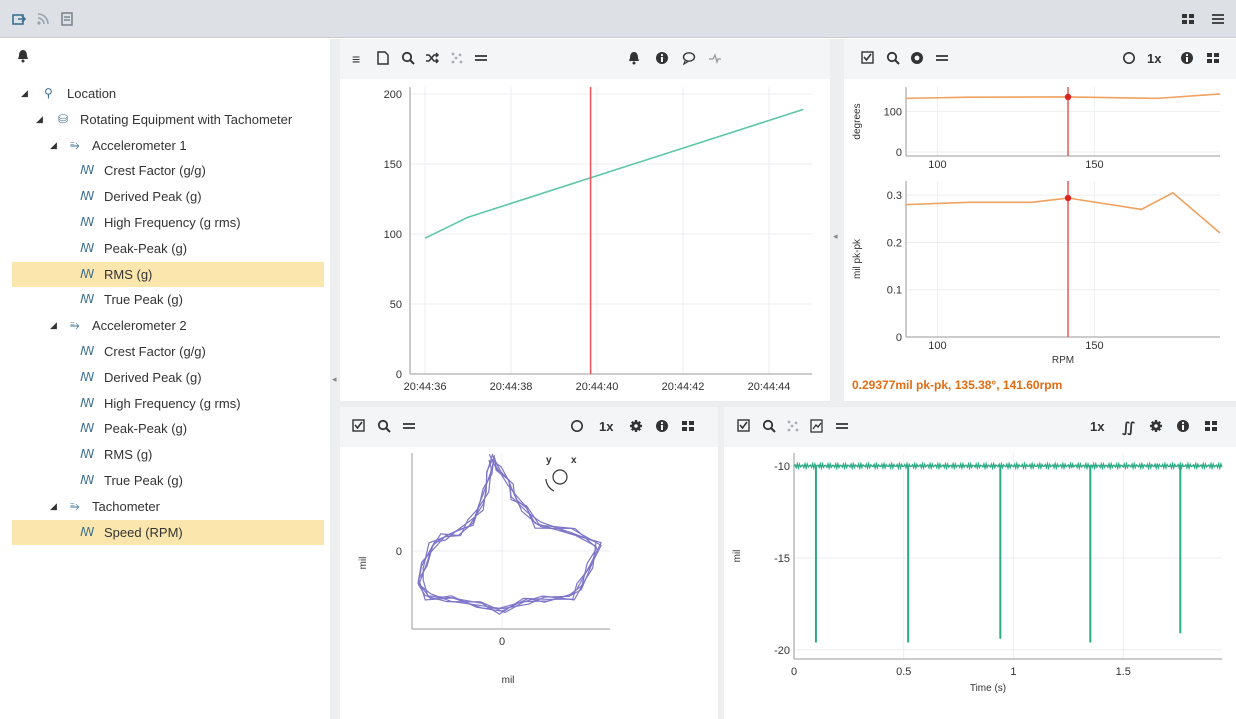 The width and height of the screenshot is (1236, 719). I want to click on x-tick-label: 20:44:40, so click(597, 387).